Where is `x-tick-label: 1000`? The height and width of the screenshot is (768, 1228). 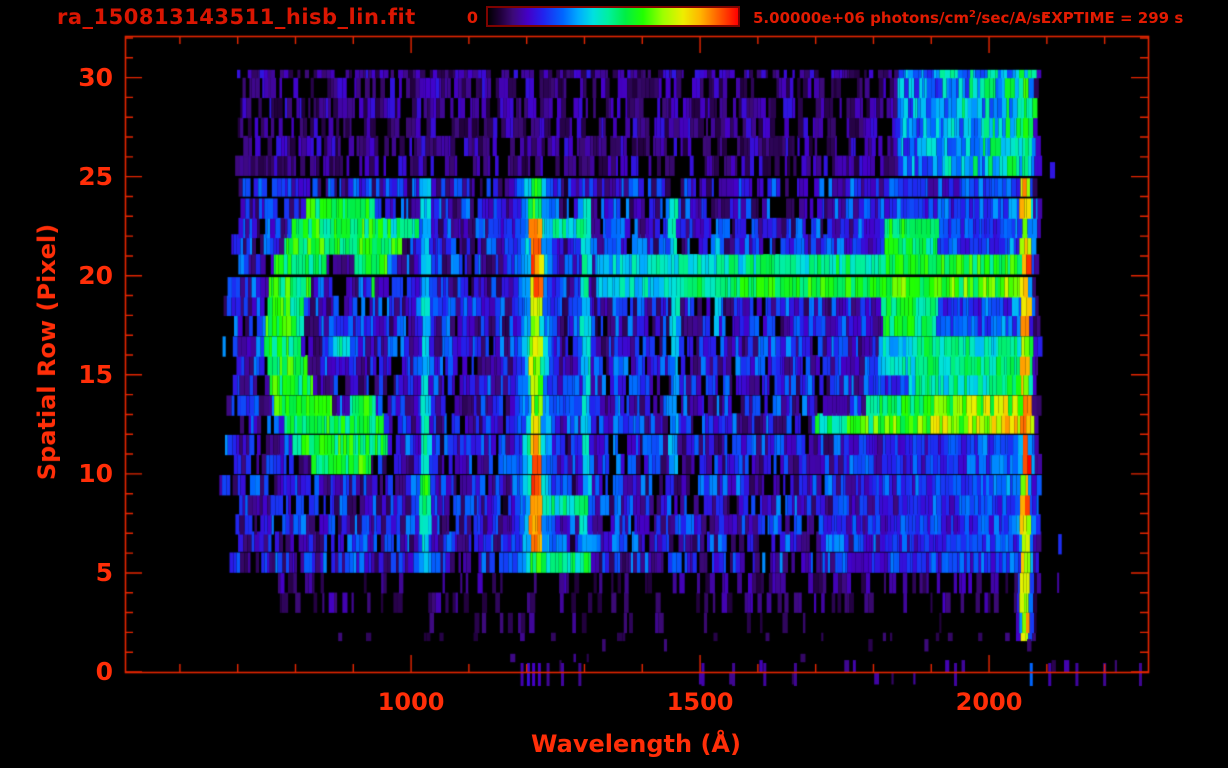 x-tick-label: 1000 is located at coordinates (411, 702).